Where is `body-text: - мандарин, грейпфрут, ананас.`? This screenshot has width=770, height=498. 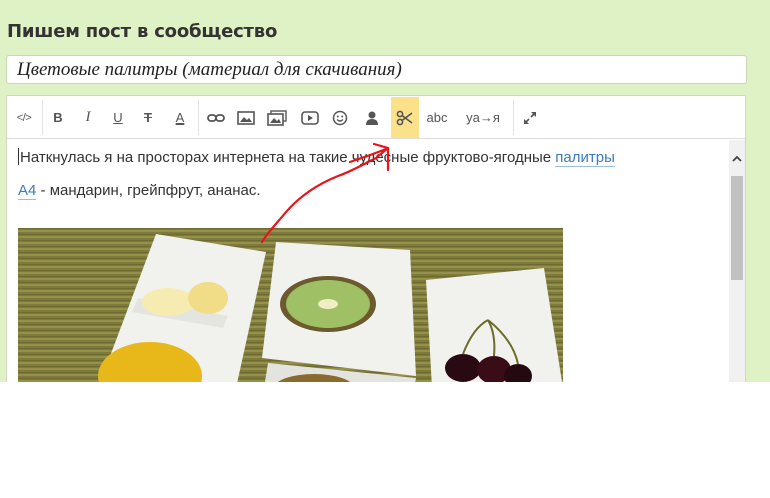 body-text: - мандарин, грейпфрут, ананас. is located at coordinates (148, 190).